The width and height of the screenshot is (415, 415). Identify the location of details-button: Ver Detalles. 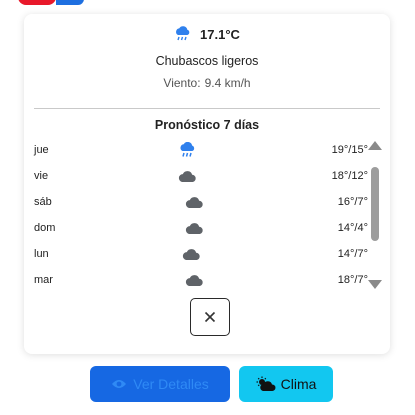
(160, 384).